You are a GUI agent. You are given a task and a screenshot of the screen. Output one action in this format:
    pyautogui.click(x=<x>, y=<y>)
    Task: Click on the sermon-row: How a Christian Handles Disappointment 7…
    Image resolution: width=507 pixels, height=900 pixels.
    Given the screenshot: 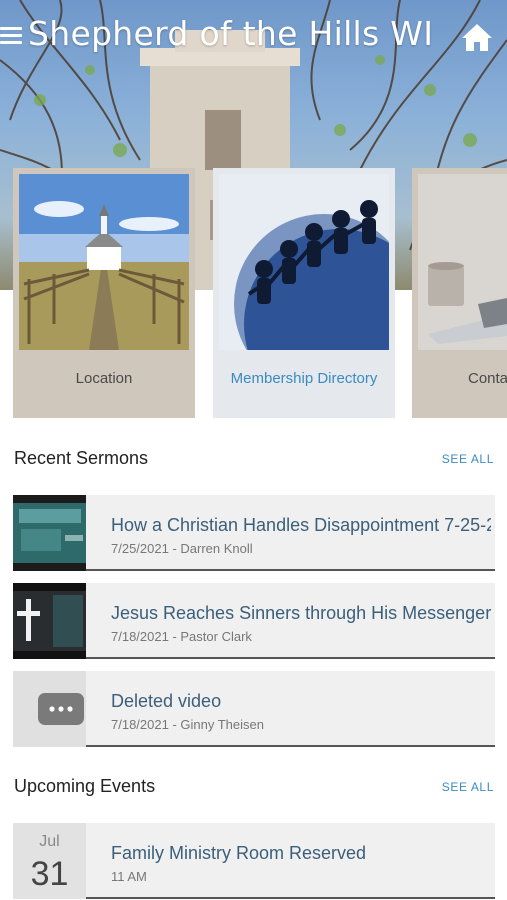 What is the action you would take?
    pyautogui.click(x=254, y=533)
    